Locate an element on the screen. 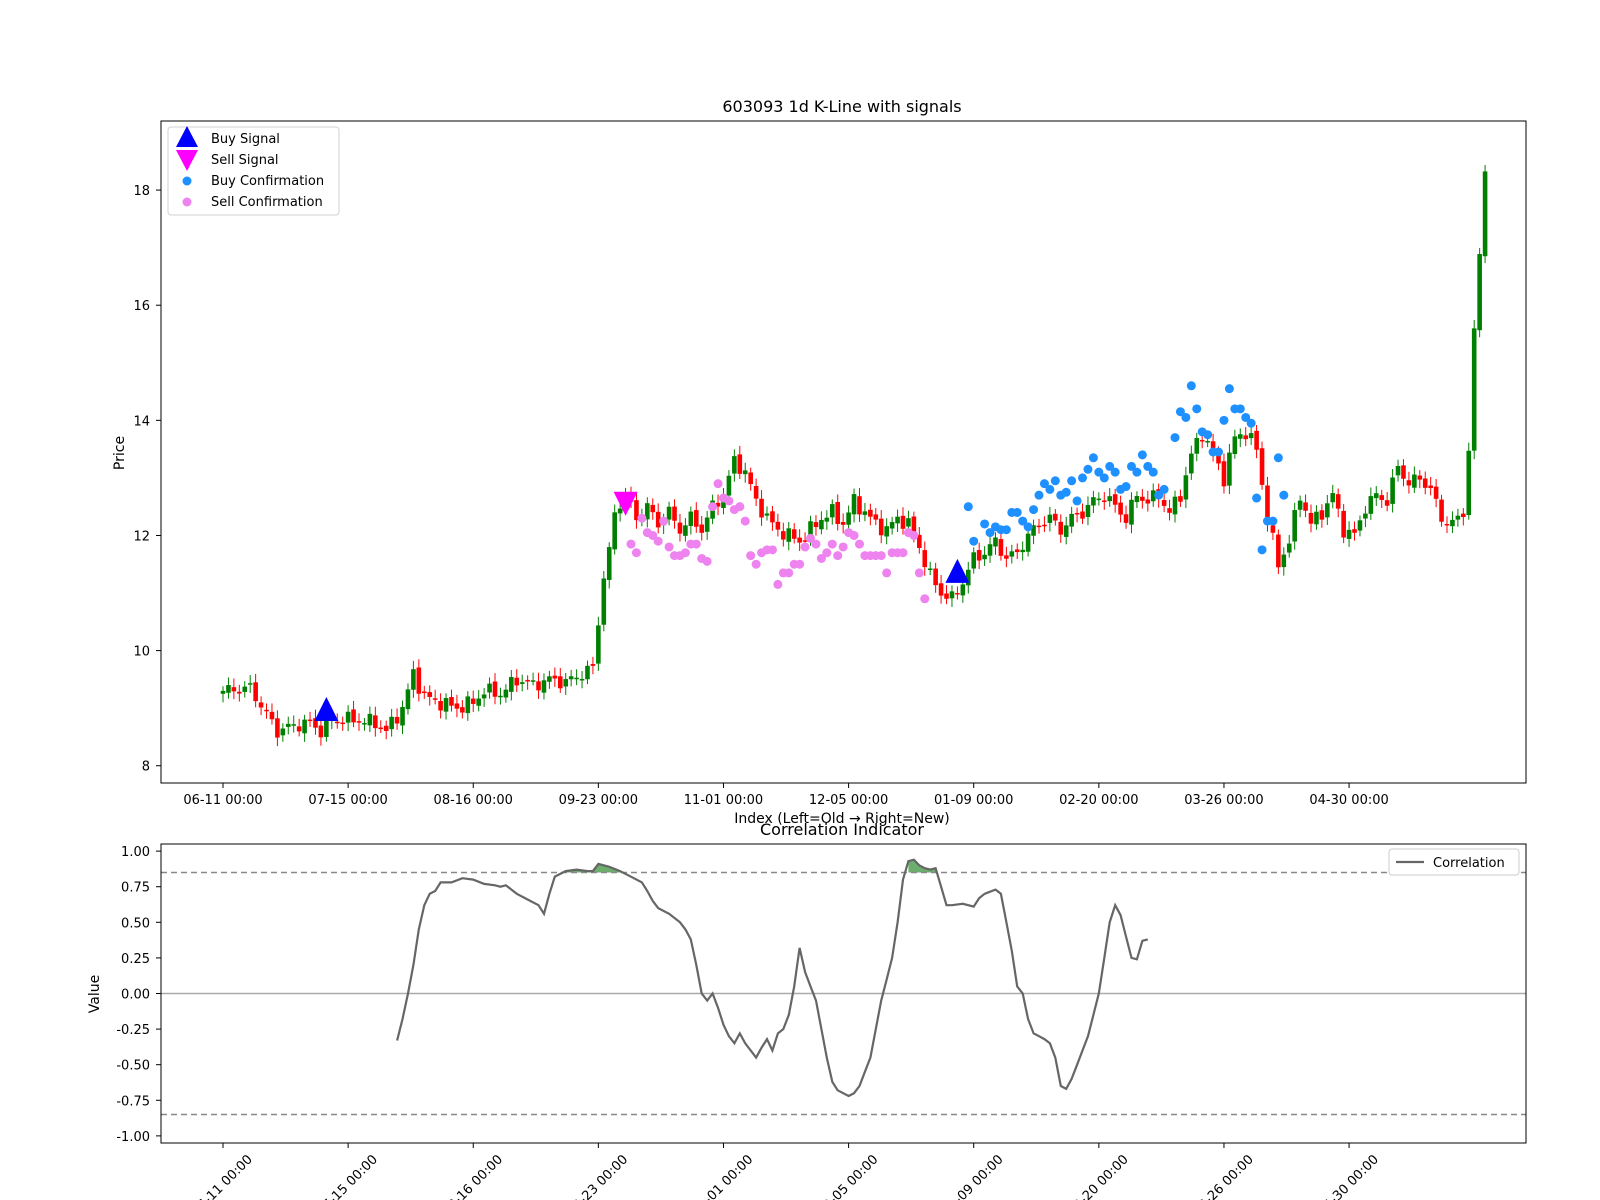  y-tick-label: 10 is located at coordinates (141, 652).